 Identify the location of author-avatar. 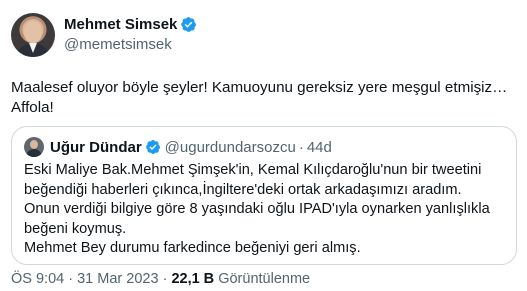
(33, 35).